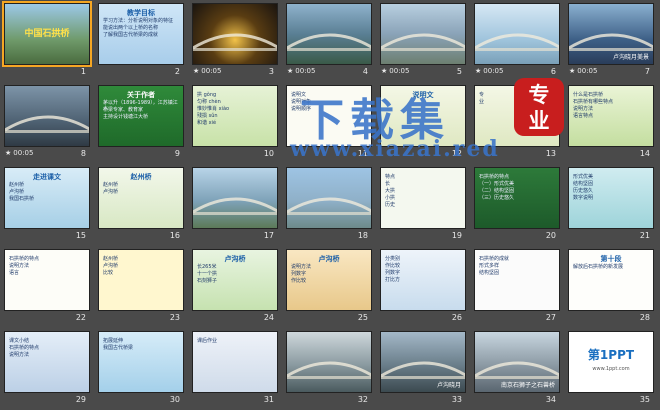 This screenshot has height=410, width=660. What do you see at coordinates (494, 259) in the screenshot?
I see `slide-text-line: 石拱桥的成就` at bounding box center [494, 259].